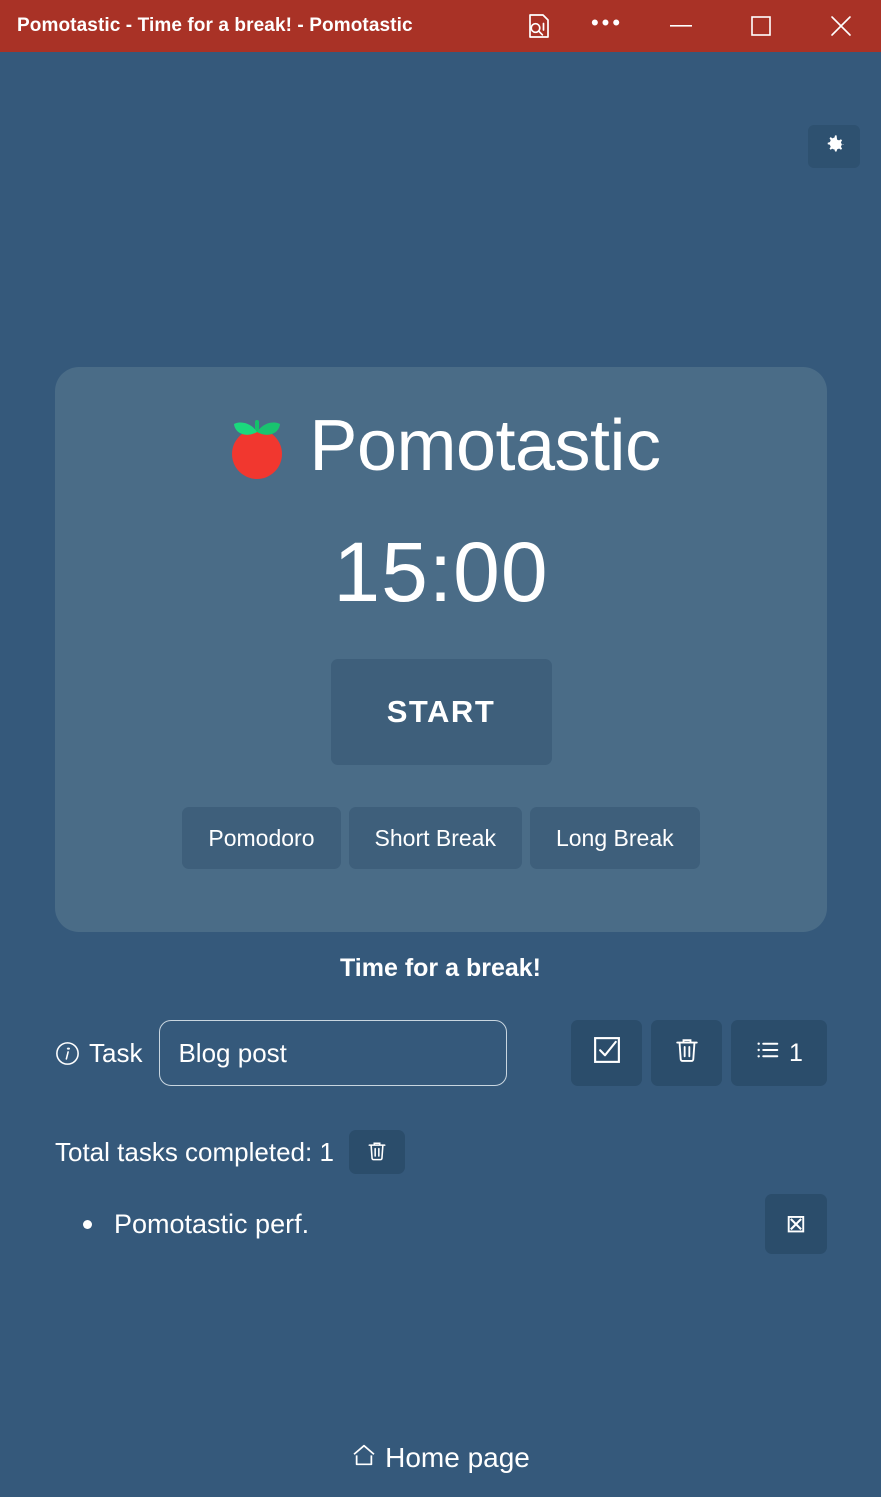  I want to click on task-count-value: 1, so click(796, 1052).